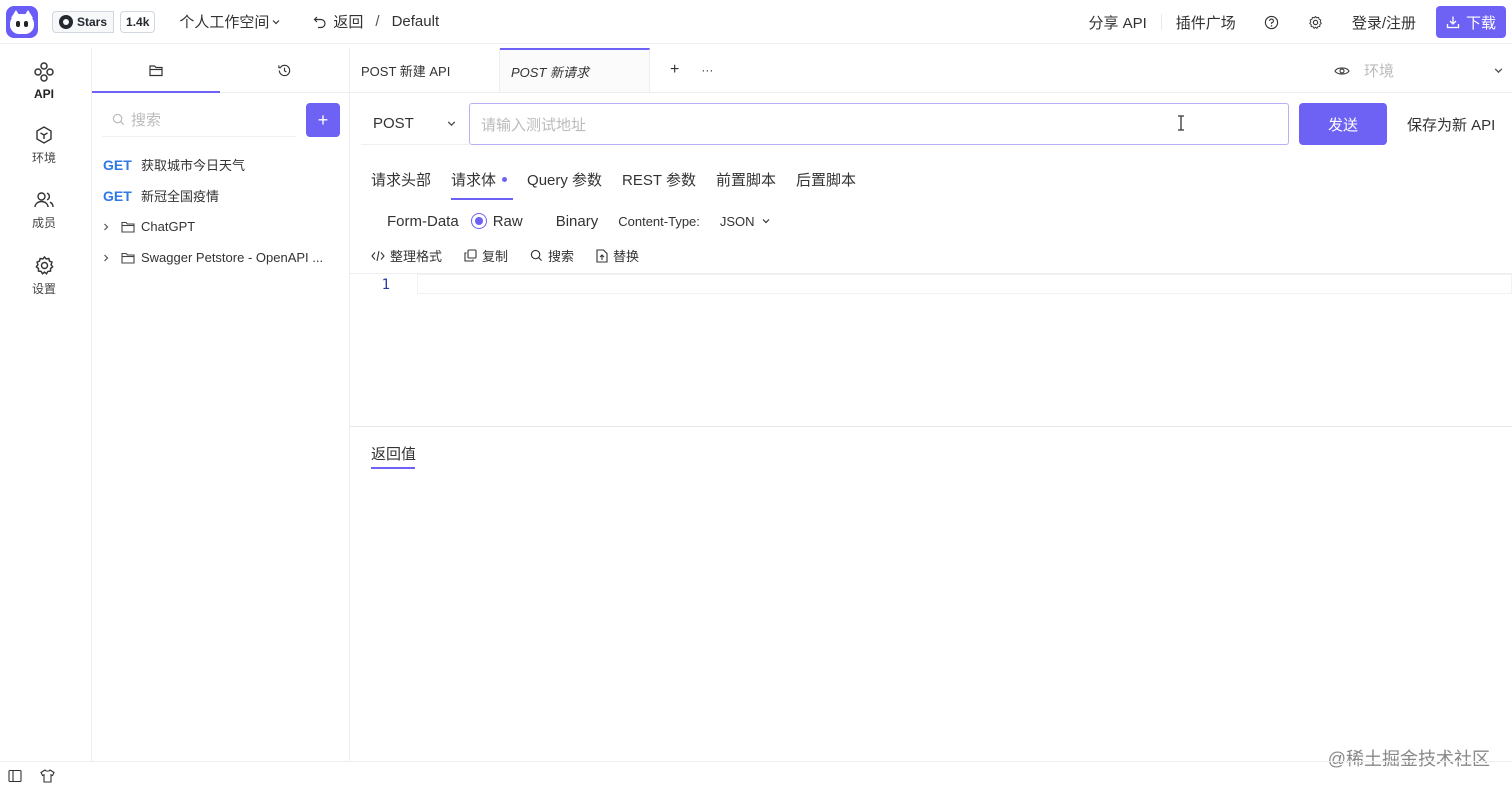 This screenshot has width=1512, height=789. What do you see at coordinates (508, 221) in the screenshot?
I see `body-type-raw: Raw` at bounding box center [508, 221].